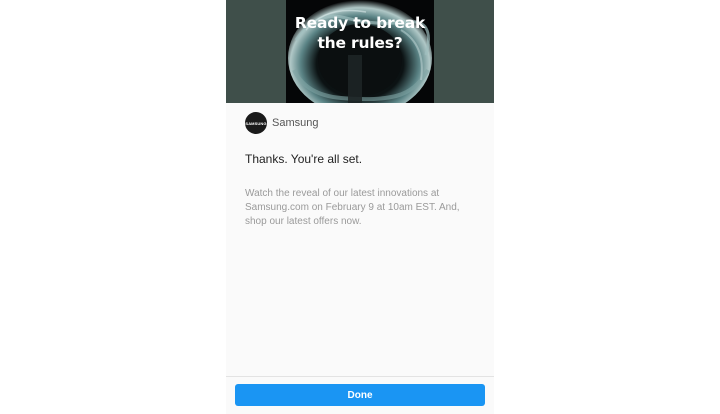 This screenshot has height=414, width=720. I want to click on done-button: Done, so click(360, 395).